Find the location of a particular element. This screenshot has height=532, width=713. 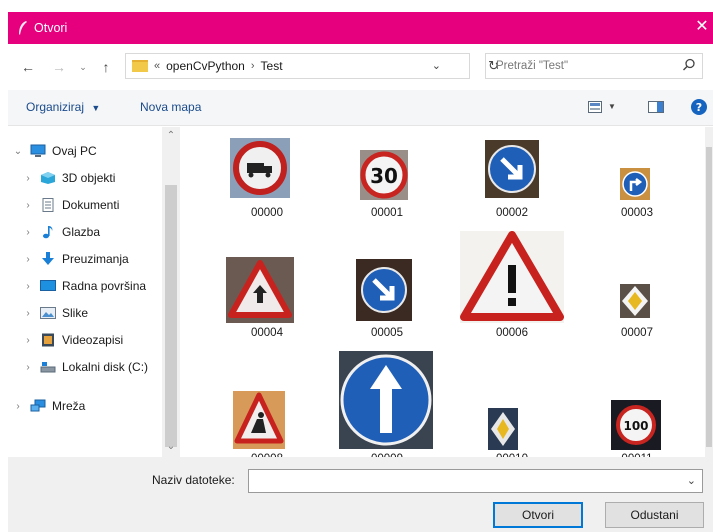

general-caution-sign-icon is located at coordinates (512, 277).